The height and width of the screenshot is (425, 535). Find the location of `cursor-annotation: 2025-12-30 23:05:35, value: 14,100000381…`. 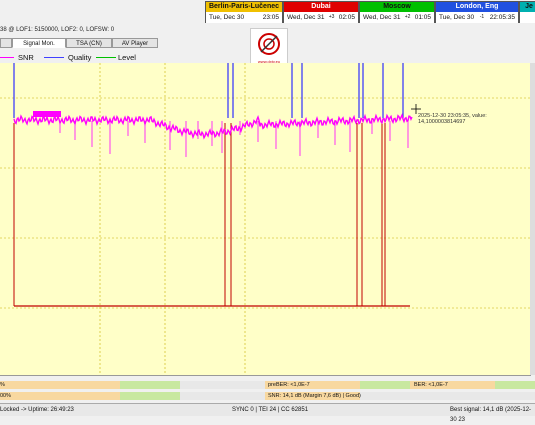

cursor-annotation: 2025-12-30 23:05:35, value: 14,100000381… is located at coordinates (452, 119).